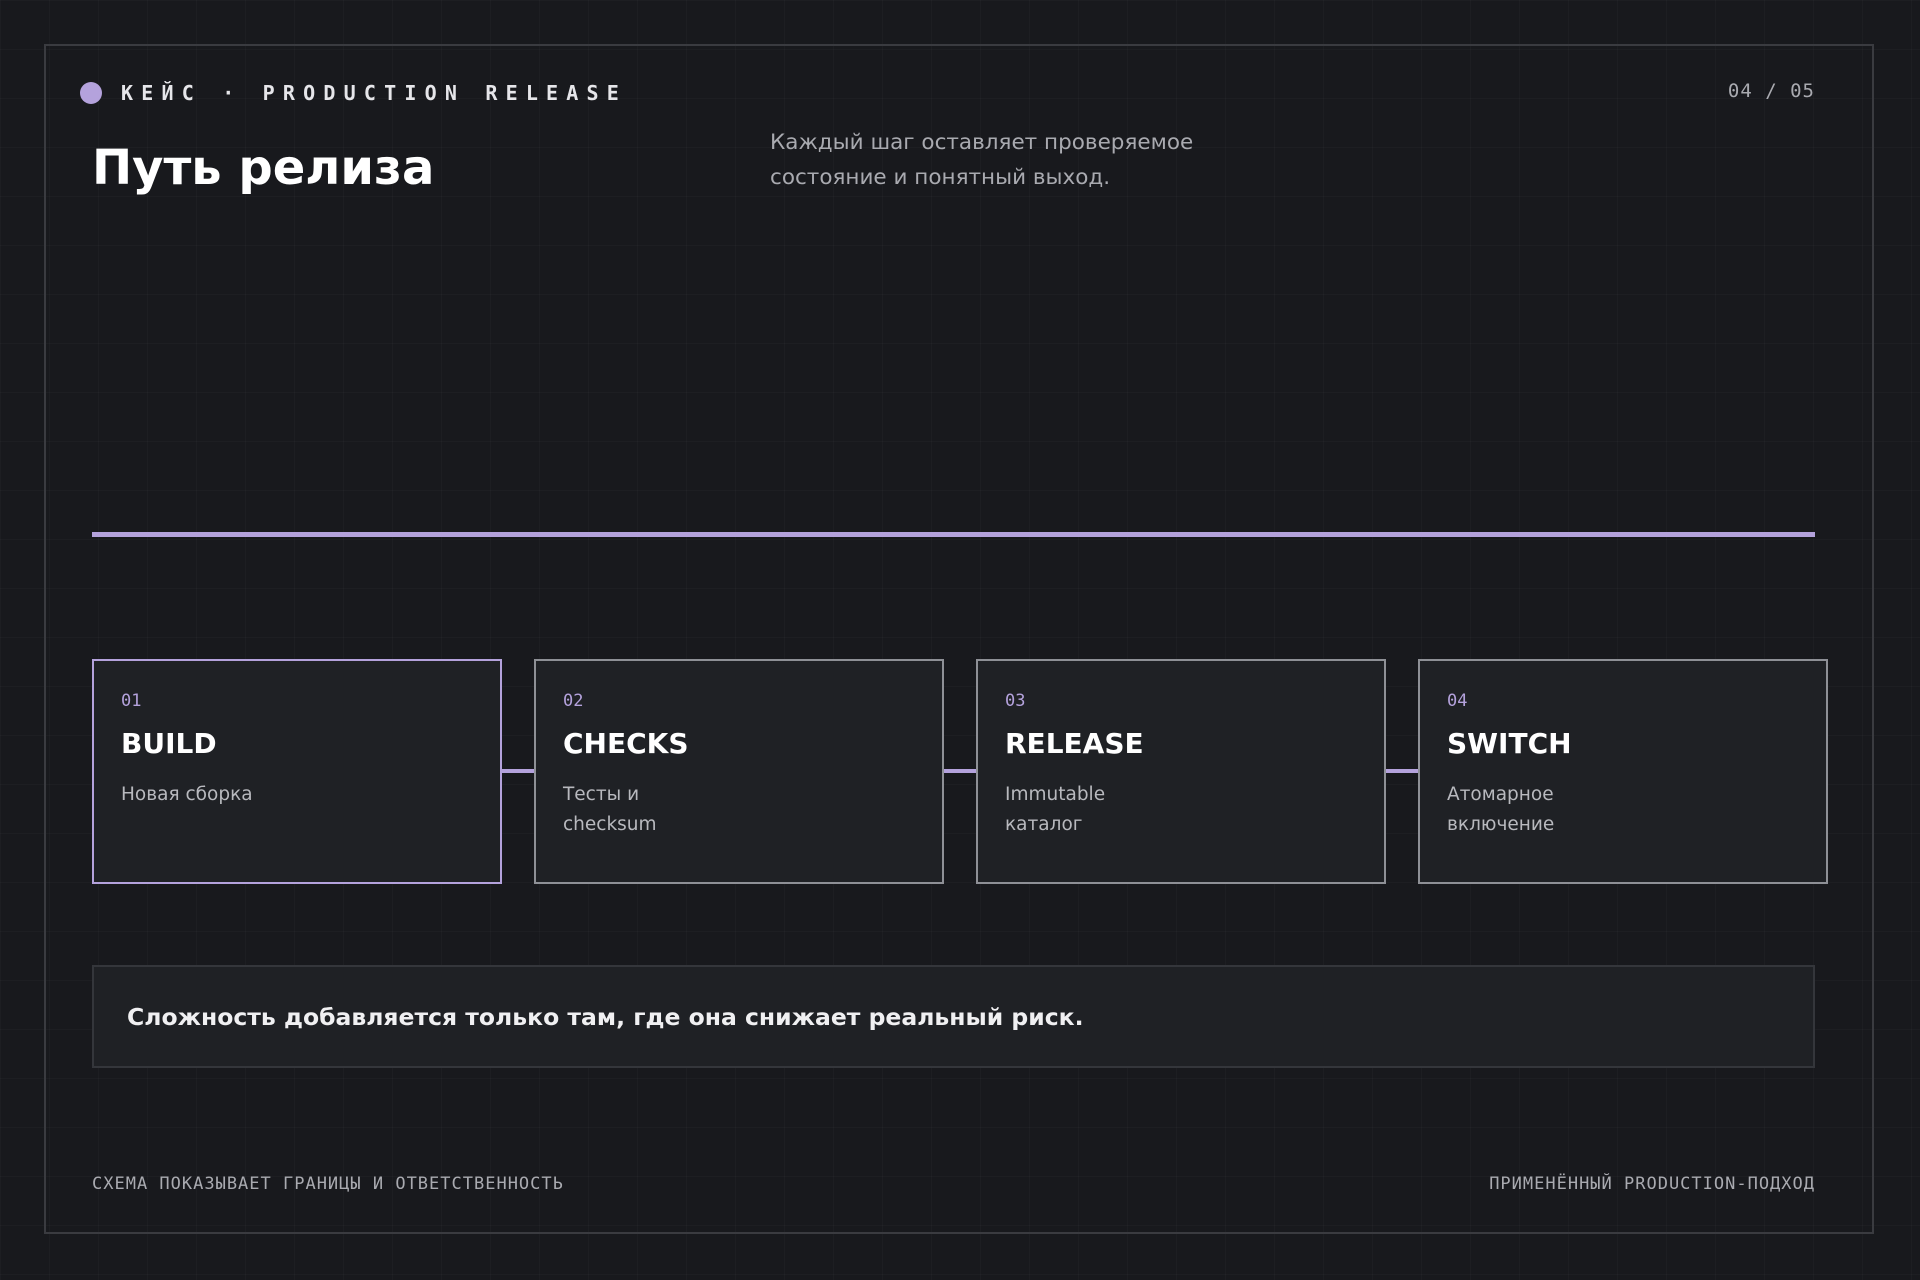 This screenshot has width=1920, height=1280. I want to click on kicker: КЕЙС · PRODUCTION RELEASE, so click(353, 93).